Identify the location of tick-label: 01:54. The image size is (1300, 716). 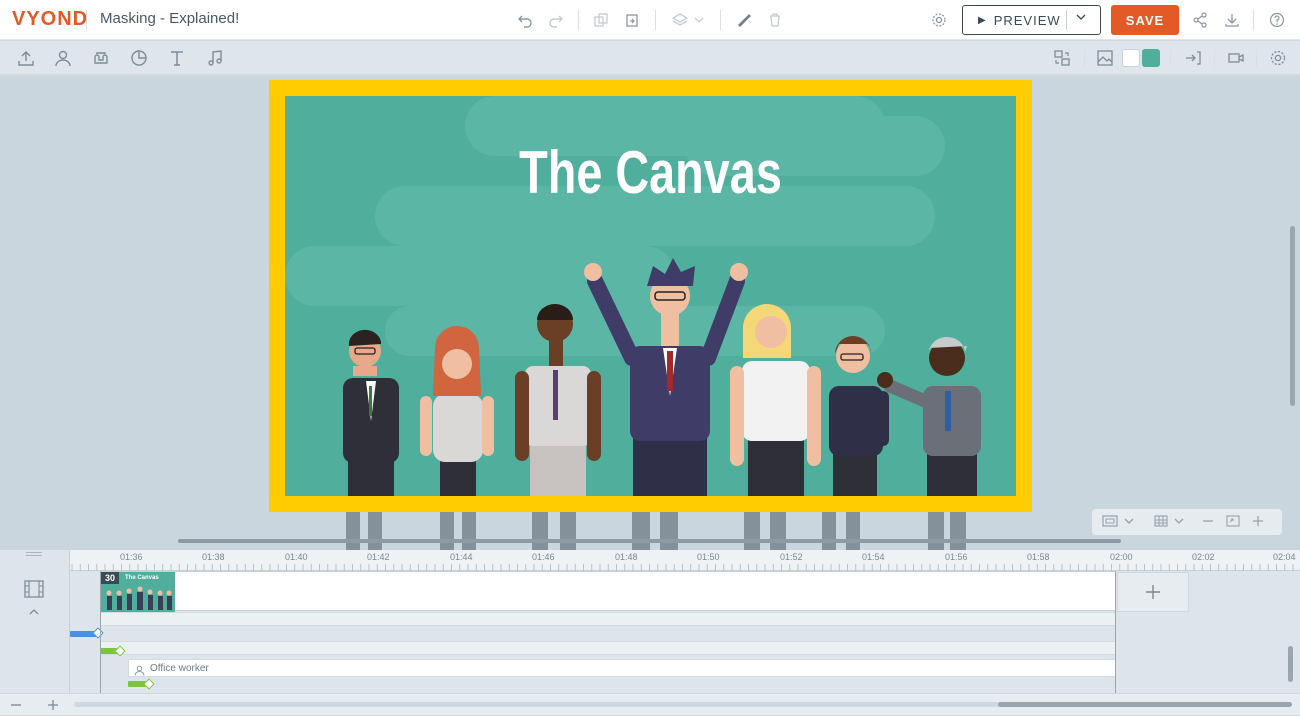
(873, 557).